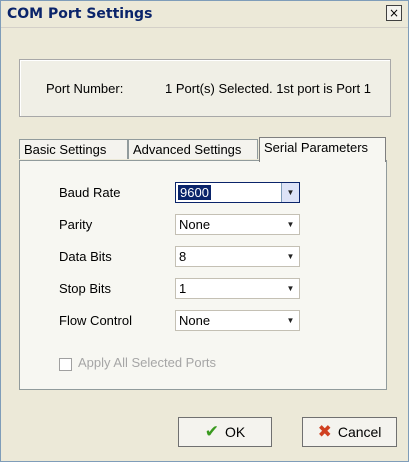  What do you see at coordinates (195, 224) in the screenshot?
I see `parity-value: None` at bounding box center [195, 224].